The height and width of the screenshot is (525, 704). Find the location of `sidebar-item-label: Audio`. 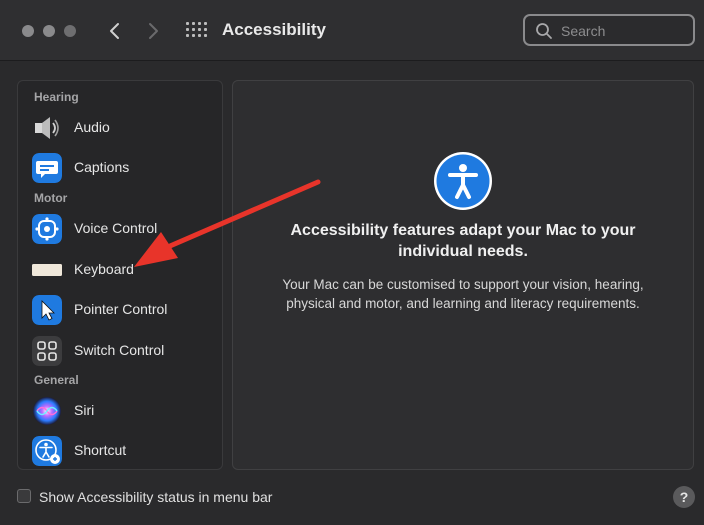

sidebar-item-label: Audio is located at coordinates (92, 127).